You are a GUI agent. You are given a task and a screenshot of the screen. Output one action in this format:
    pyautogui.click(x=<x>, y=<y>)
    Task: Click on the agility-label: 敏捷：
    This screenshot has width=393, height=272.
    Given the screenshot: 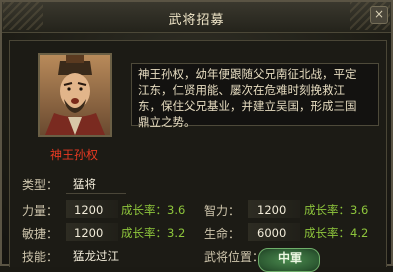 What is the action you would take?
    pyautogui.click(x=40, y=234)
    